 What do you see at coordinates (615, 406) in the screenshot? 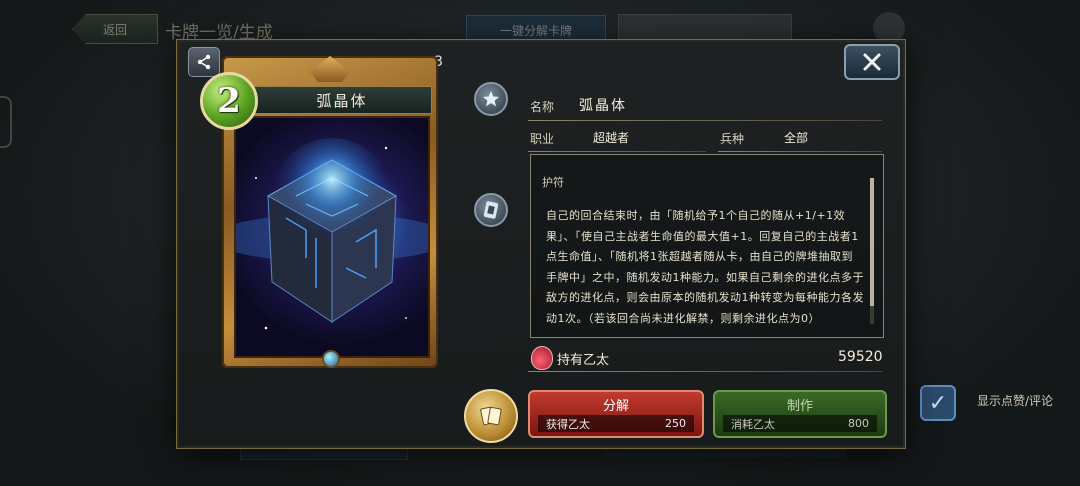
I see `decompose-title: 分解` at bounding box center [615, 406].